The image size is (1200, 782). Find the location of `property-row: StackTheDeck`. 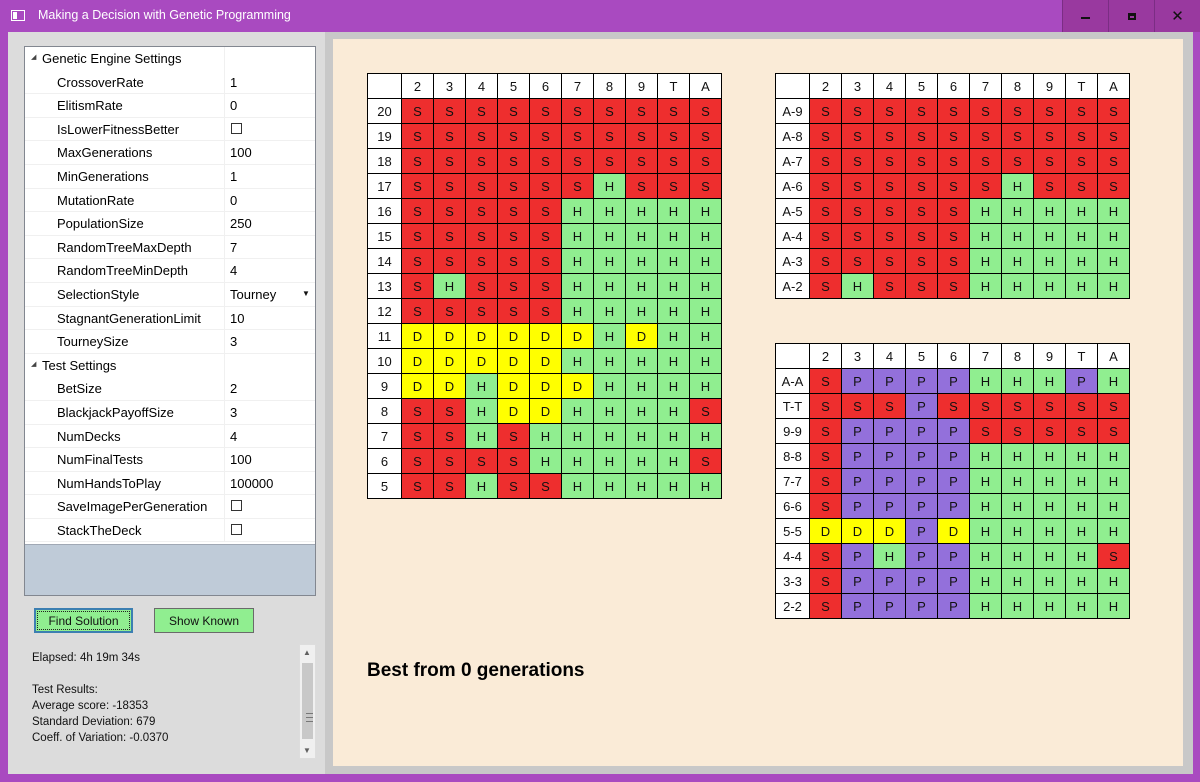

property-row: StackTheDeck is located at coordinates (170, 530).